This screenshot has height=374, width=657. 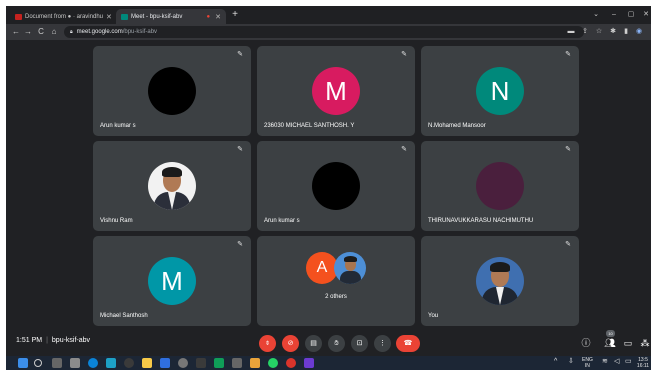 I want to click on meeting-details-button: ⓘ, so click(x=586, y=343).